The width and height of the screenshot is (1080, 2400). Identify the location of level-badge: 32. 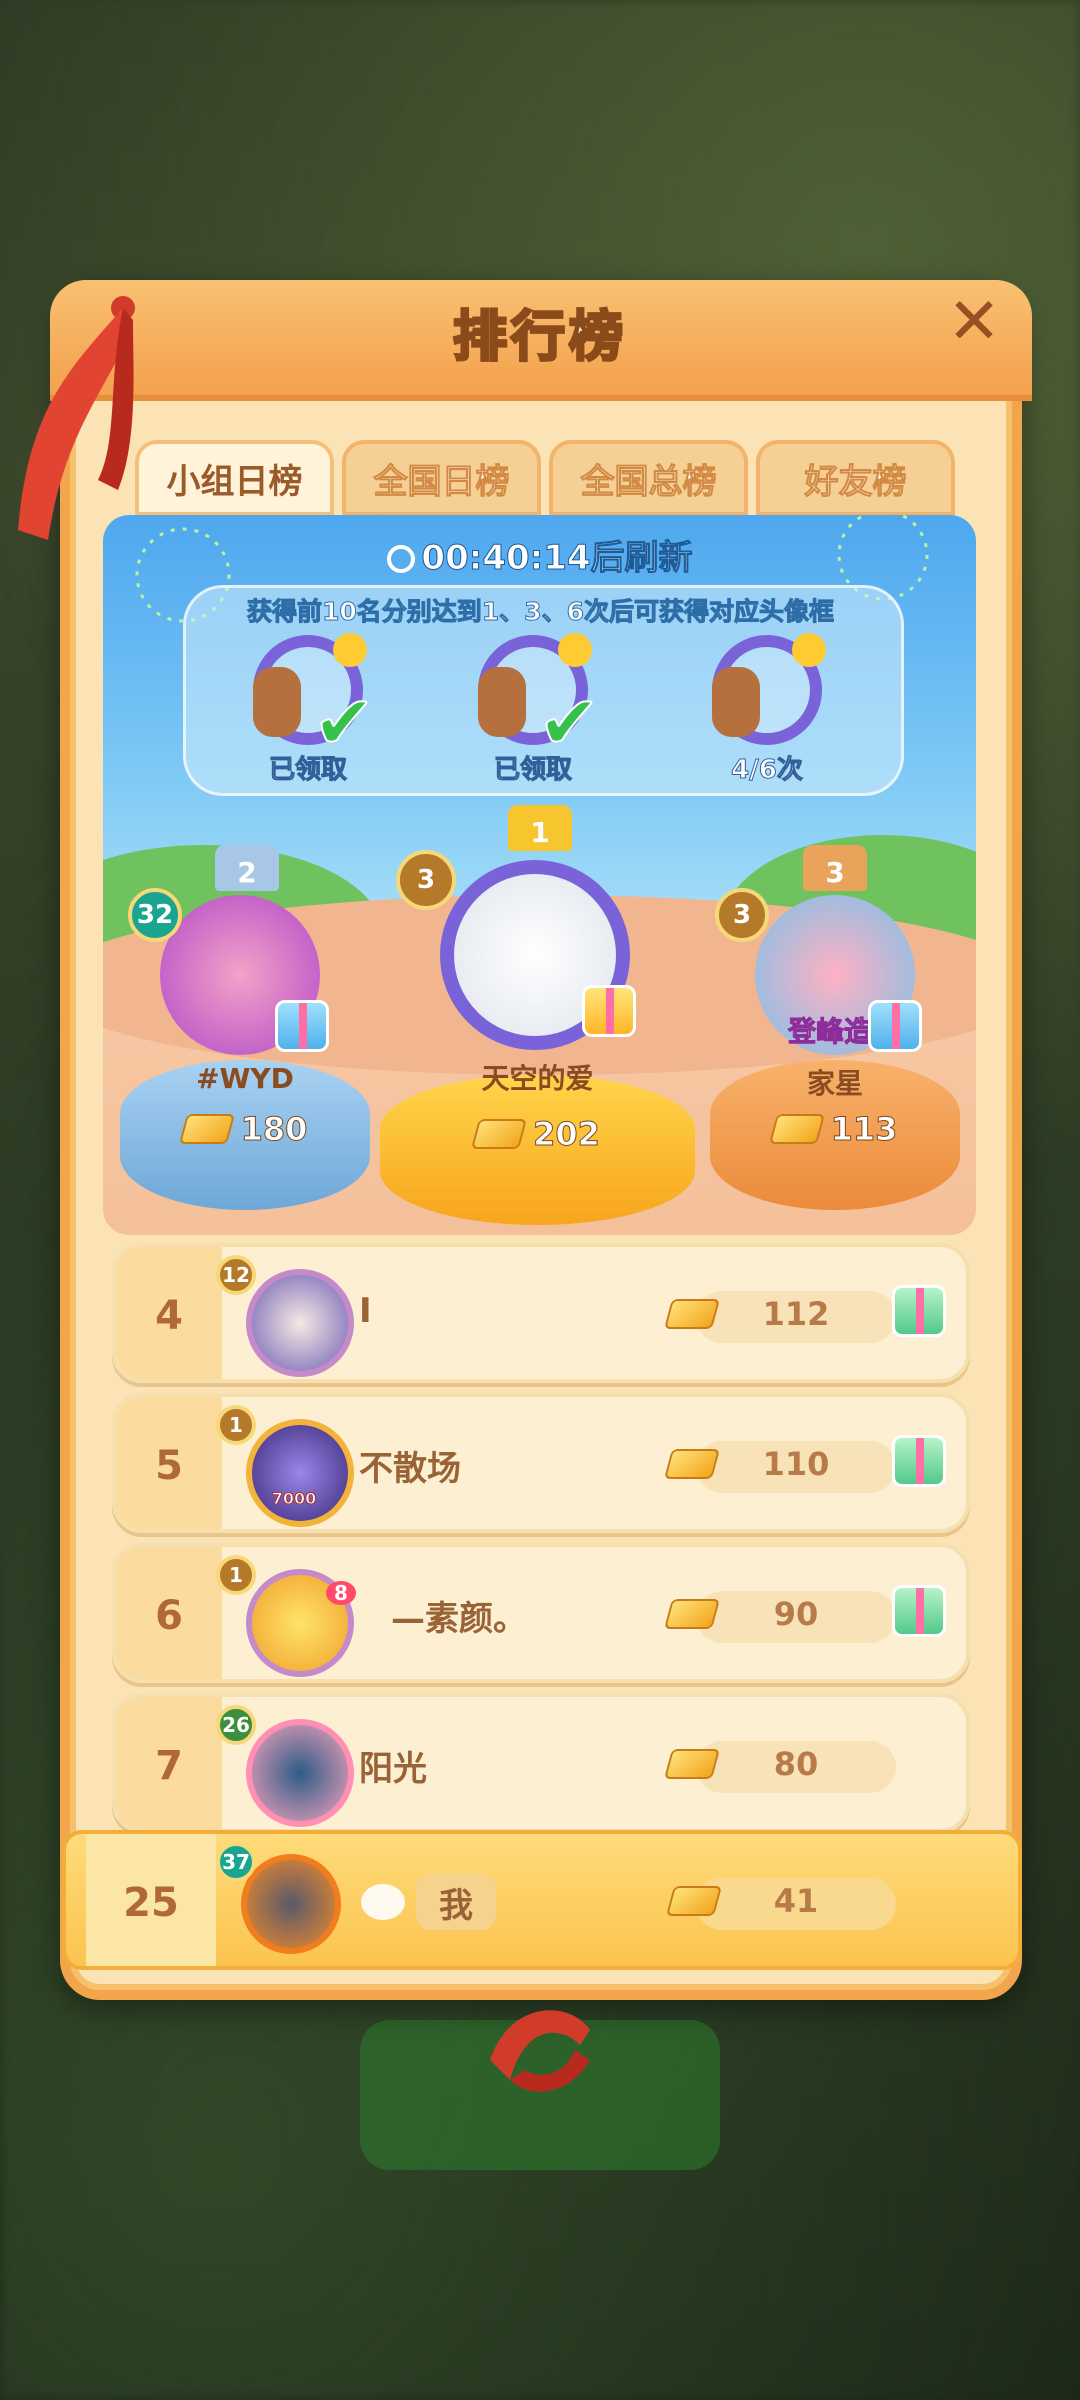
(155, 915).